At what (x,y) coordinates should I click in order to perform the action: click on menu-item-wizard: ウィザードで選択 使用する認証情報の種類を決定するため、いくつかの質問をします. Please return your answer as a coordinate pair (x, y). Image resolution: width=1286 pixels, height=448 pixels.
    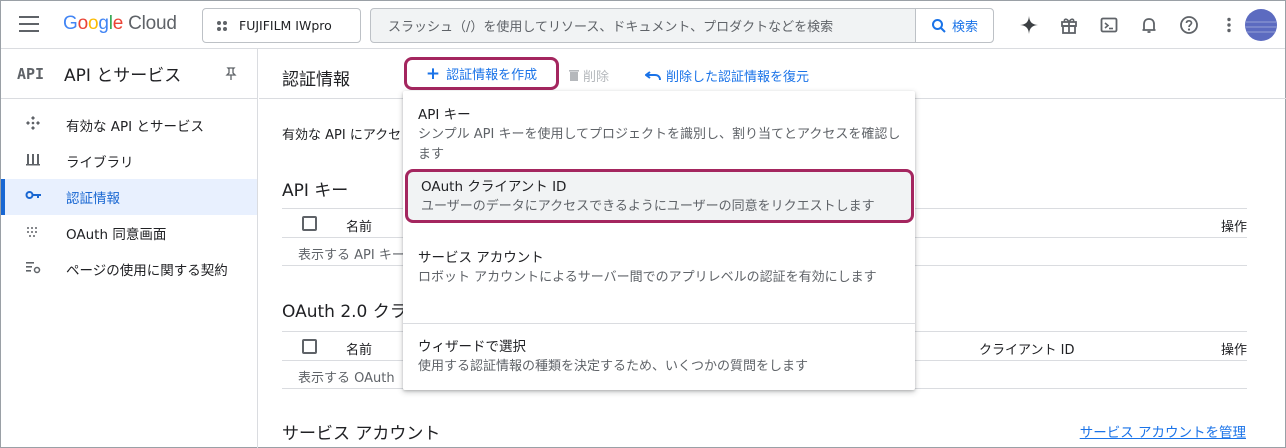
    Looking at the image, I should click on (659, 357).